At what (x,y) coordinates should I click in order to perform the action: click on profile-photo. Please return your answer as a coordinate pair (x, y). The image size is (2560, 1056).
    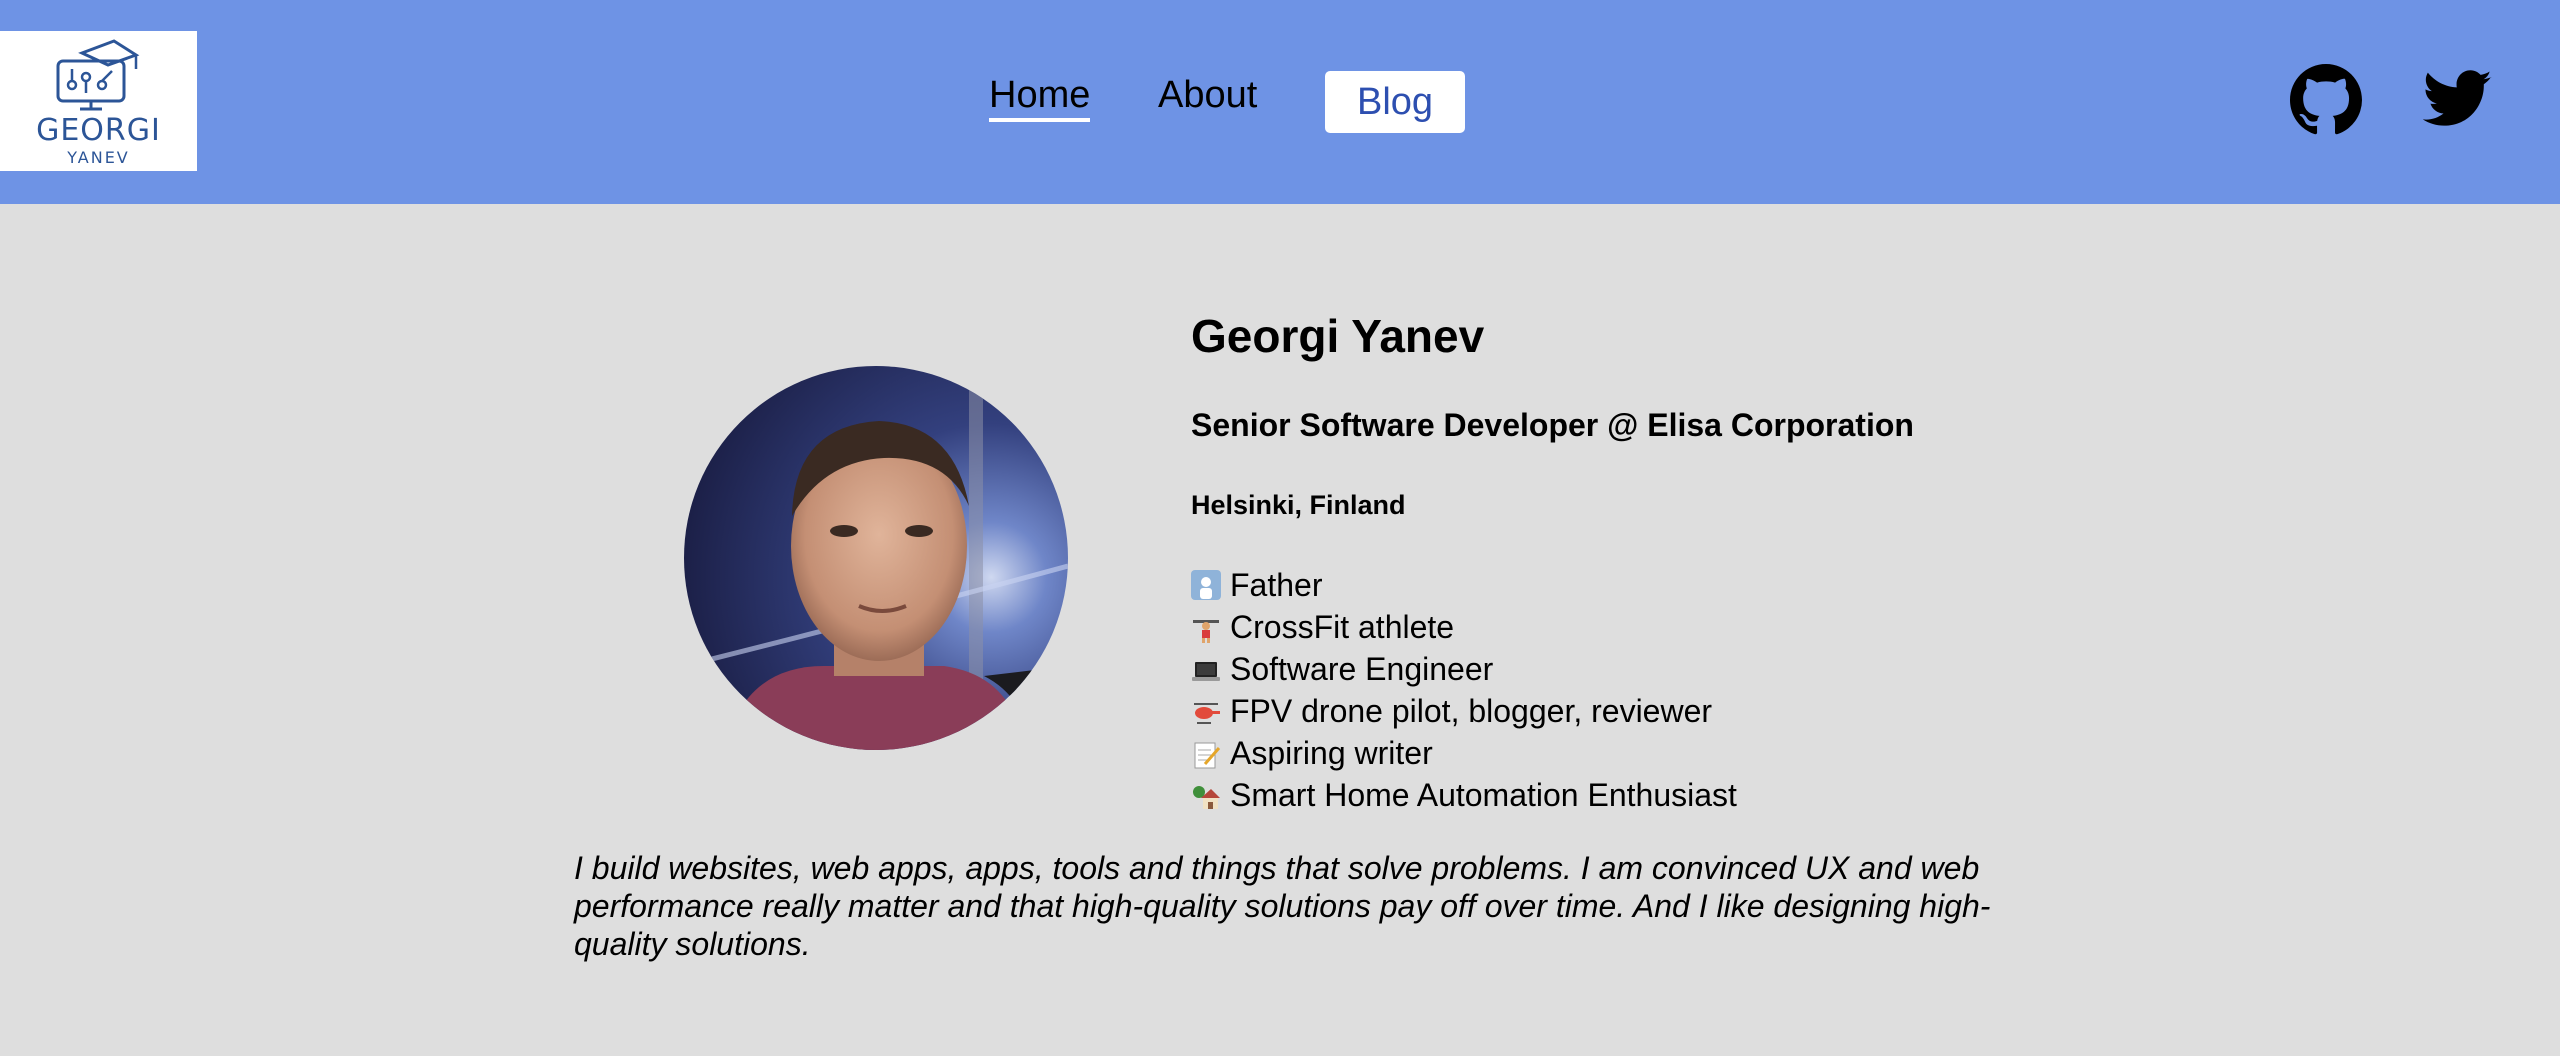
    Looking at the image, I should click on (876, 558).